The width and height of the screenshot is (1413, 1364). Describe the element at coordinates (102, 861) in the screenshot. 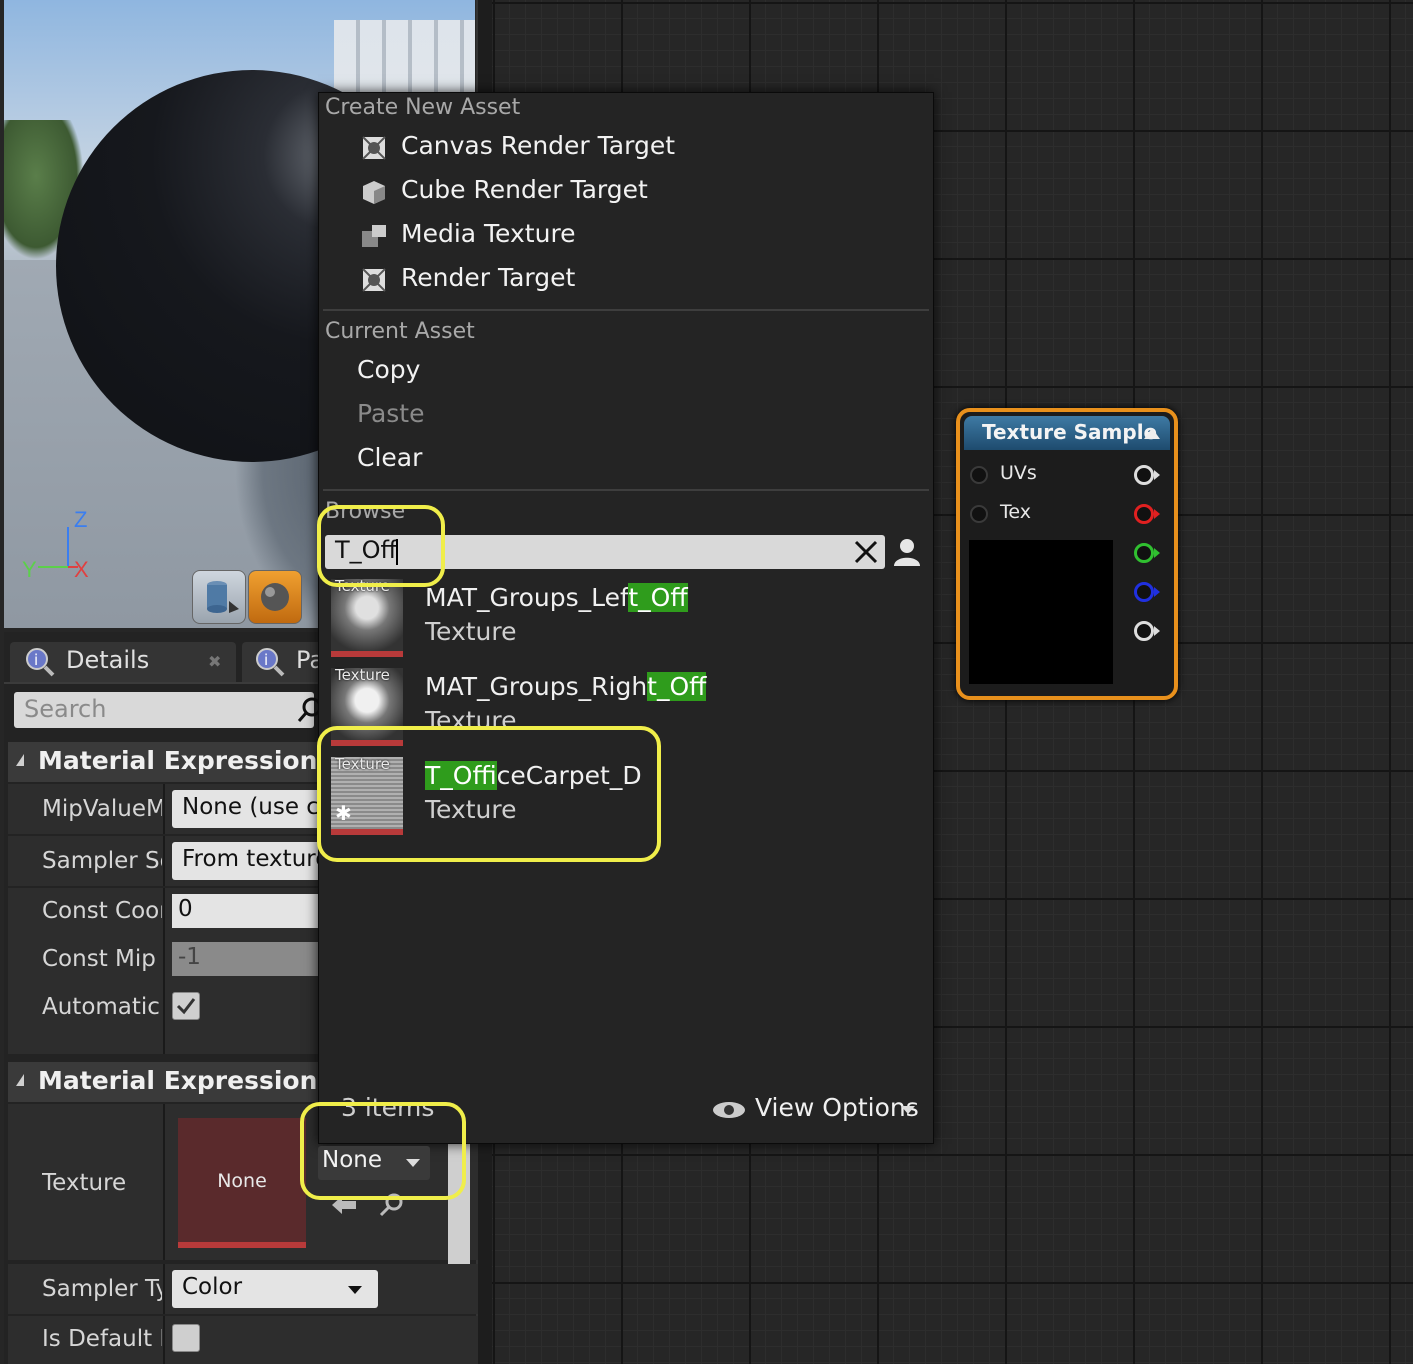

I see `property-name: Sampler Sou` at that location.